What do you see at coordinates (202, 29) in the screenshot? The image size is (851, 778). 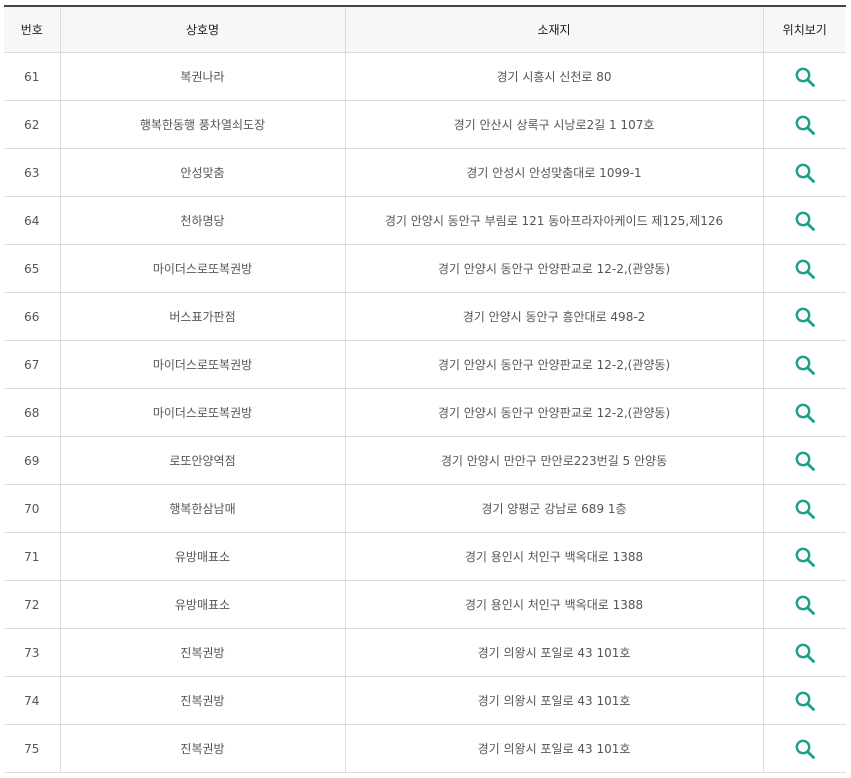 I see `column-header-name: 상호명` at bounding box center [202, 29].